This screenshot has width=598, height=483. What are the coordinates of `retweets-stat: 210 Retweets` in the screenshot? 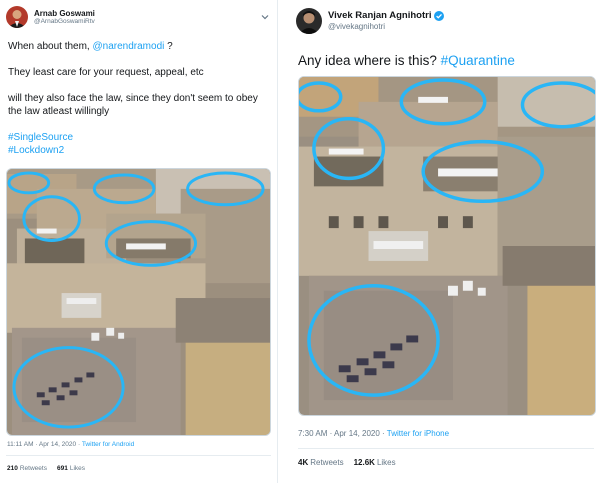 It's located at (27, 468).